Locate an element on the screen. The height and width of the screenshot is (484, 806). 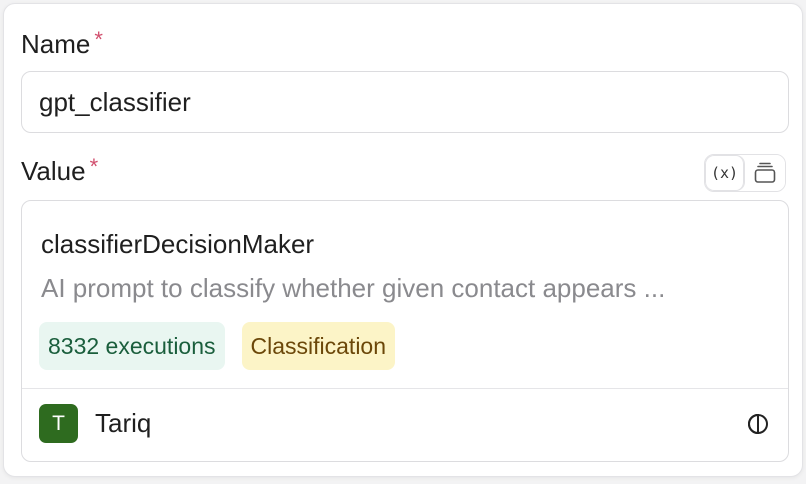
value-label: Value * is located at coordinates (59, 171).